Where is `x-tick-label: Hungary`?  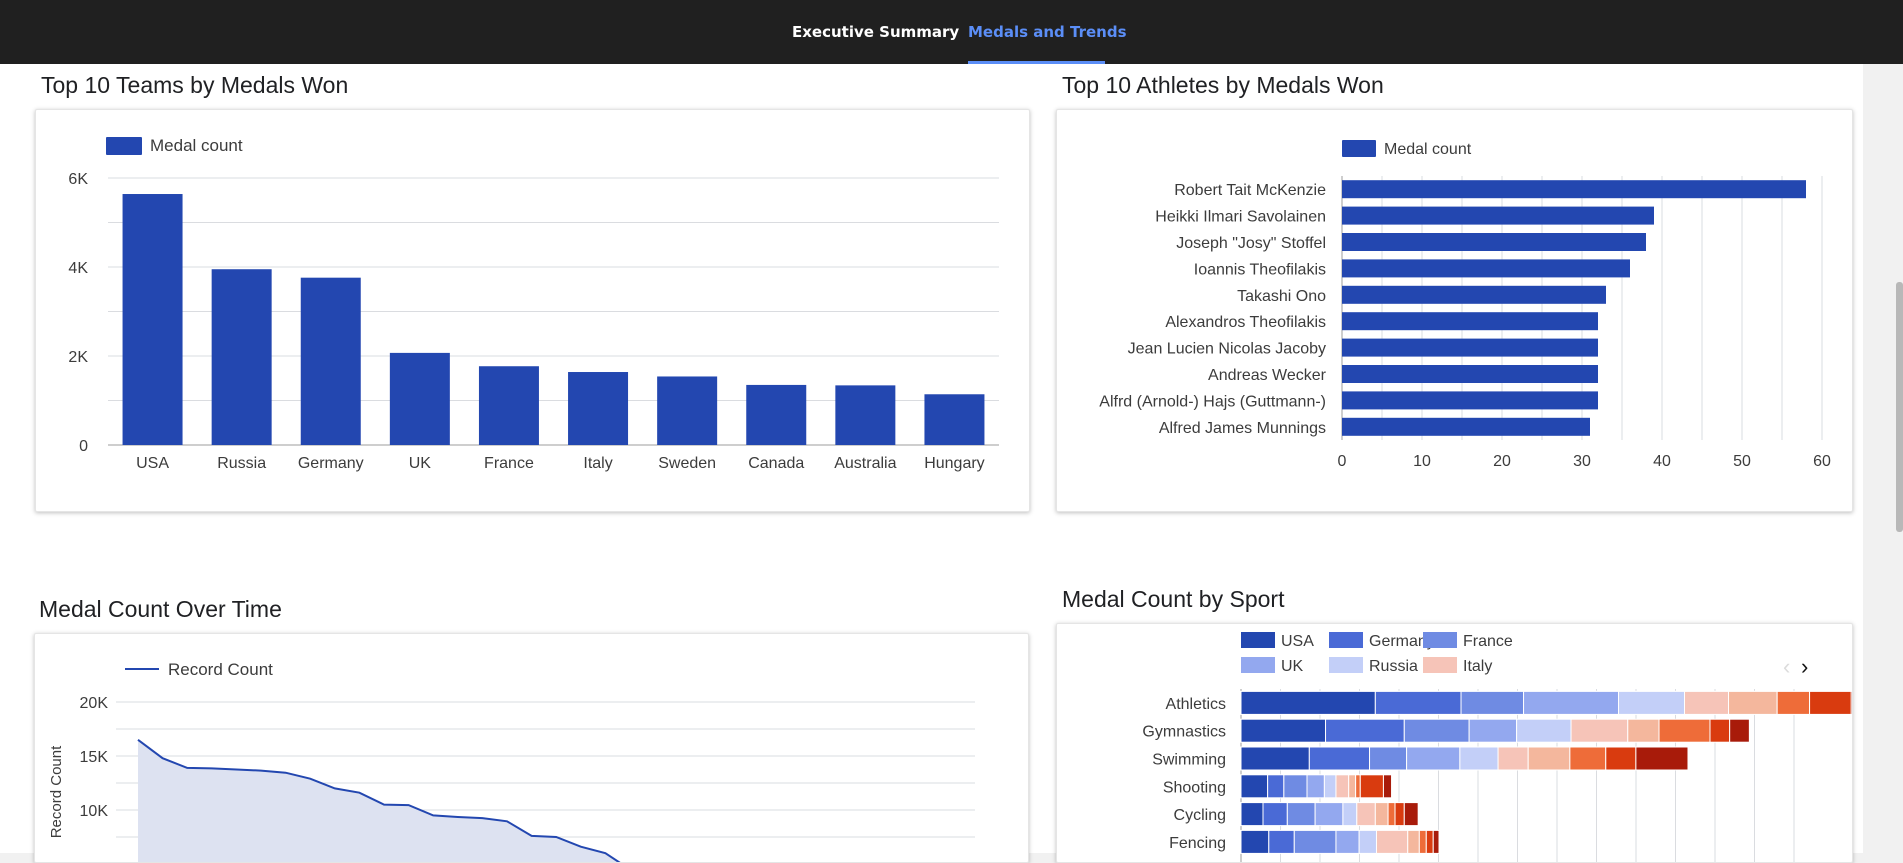 x-tick-label: Hungary is located at coordinates (954, 463).